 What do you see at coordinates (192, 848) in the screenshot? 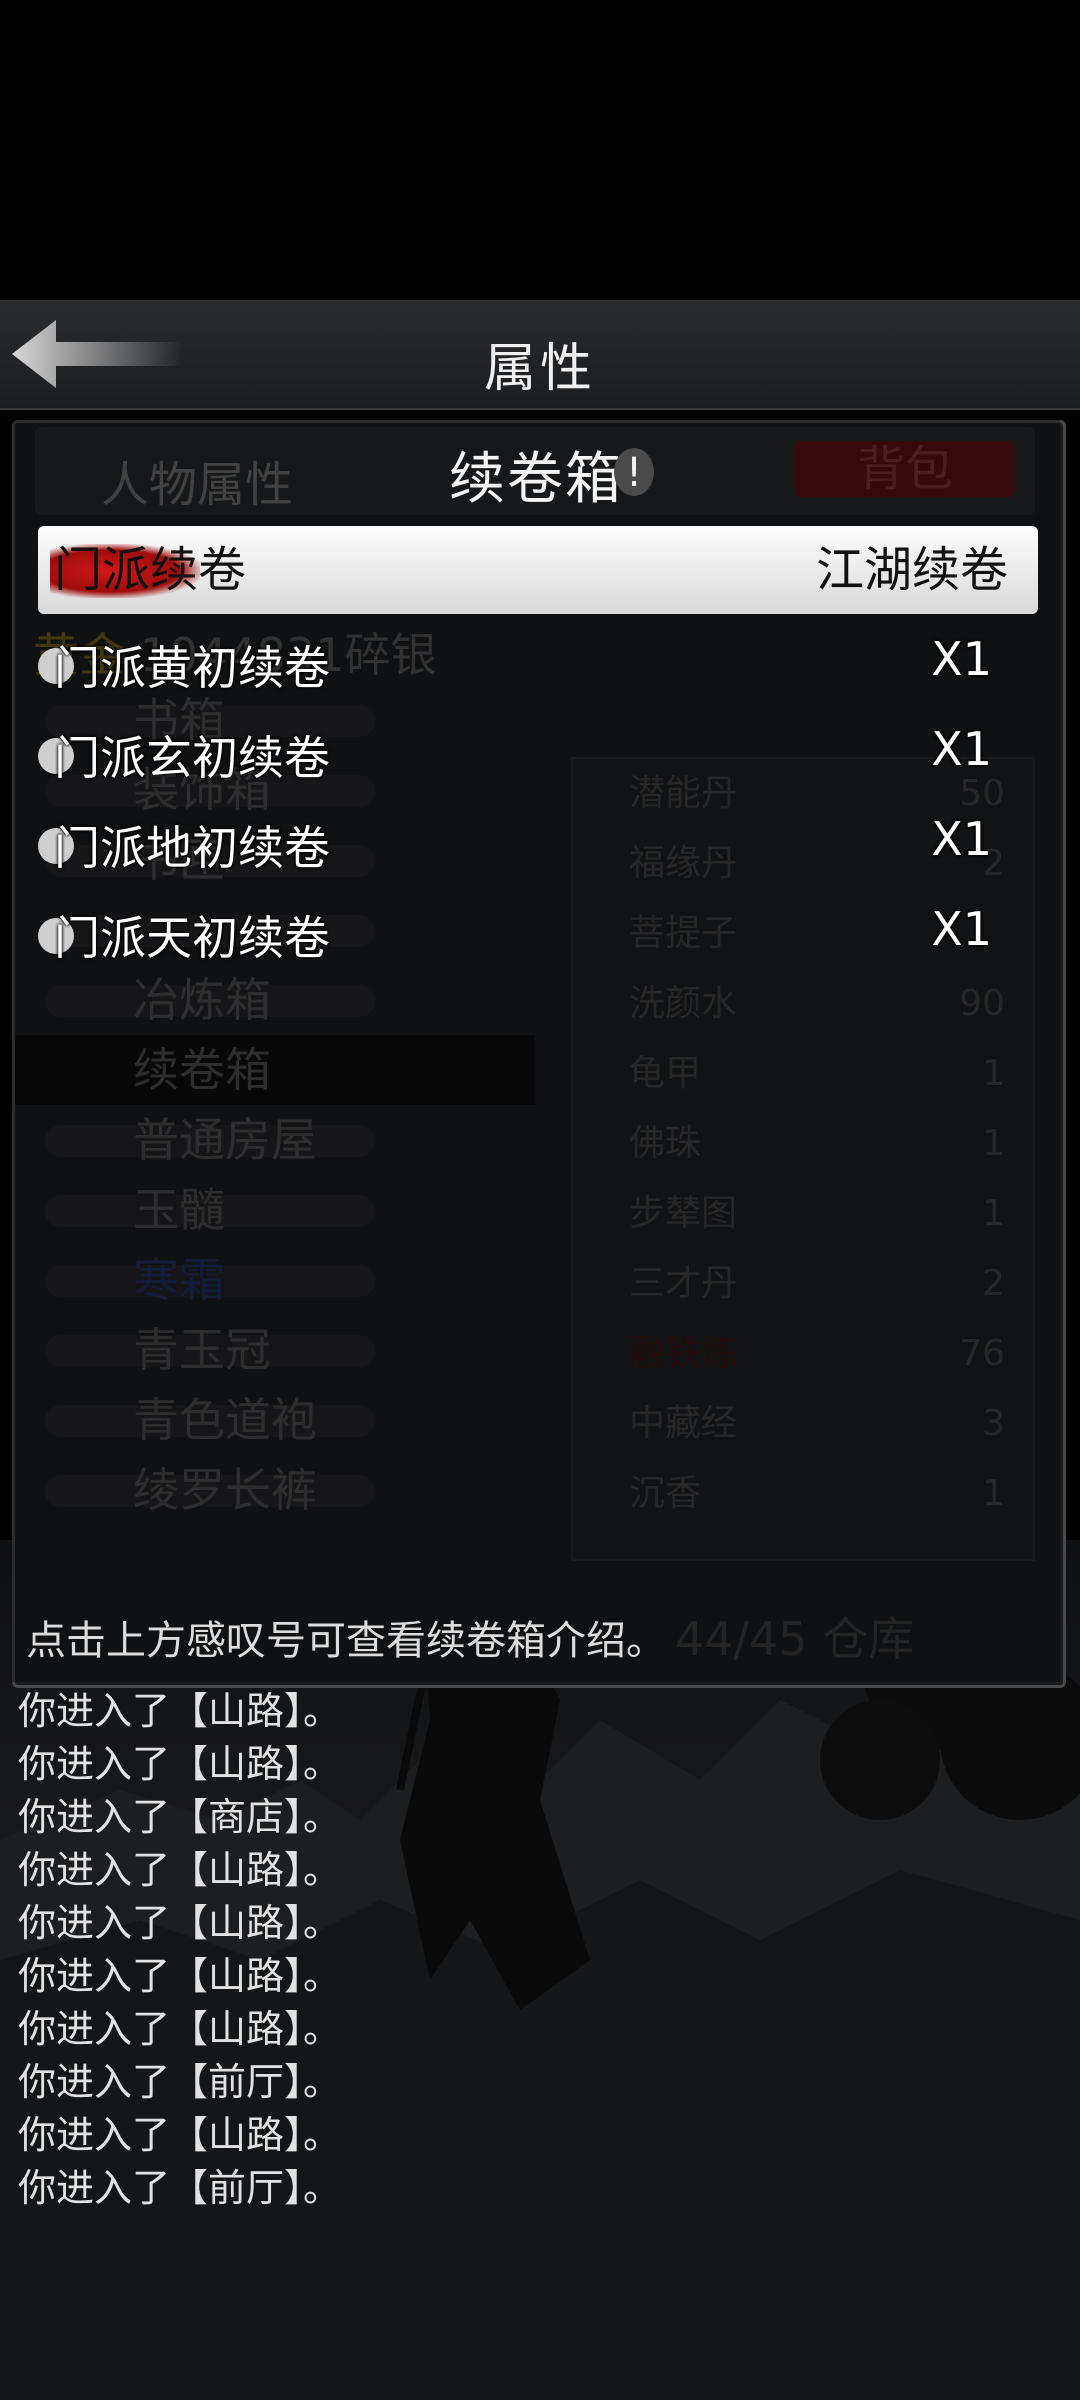
I see `scroll-name: 门派地初续卷` at bounding box center [192, 848].